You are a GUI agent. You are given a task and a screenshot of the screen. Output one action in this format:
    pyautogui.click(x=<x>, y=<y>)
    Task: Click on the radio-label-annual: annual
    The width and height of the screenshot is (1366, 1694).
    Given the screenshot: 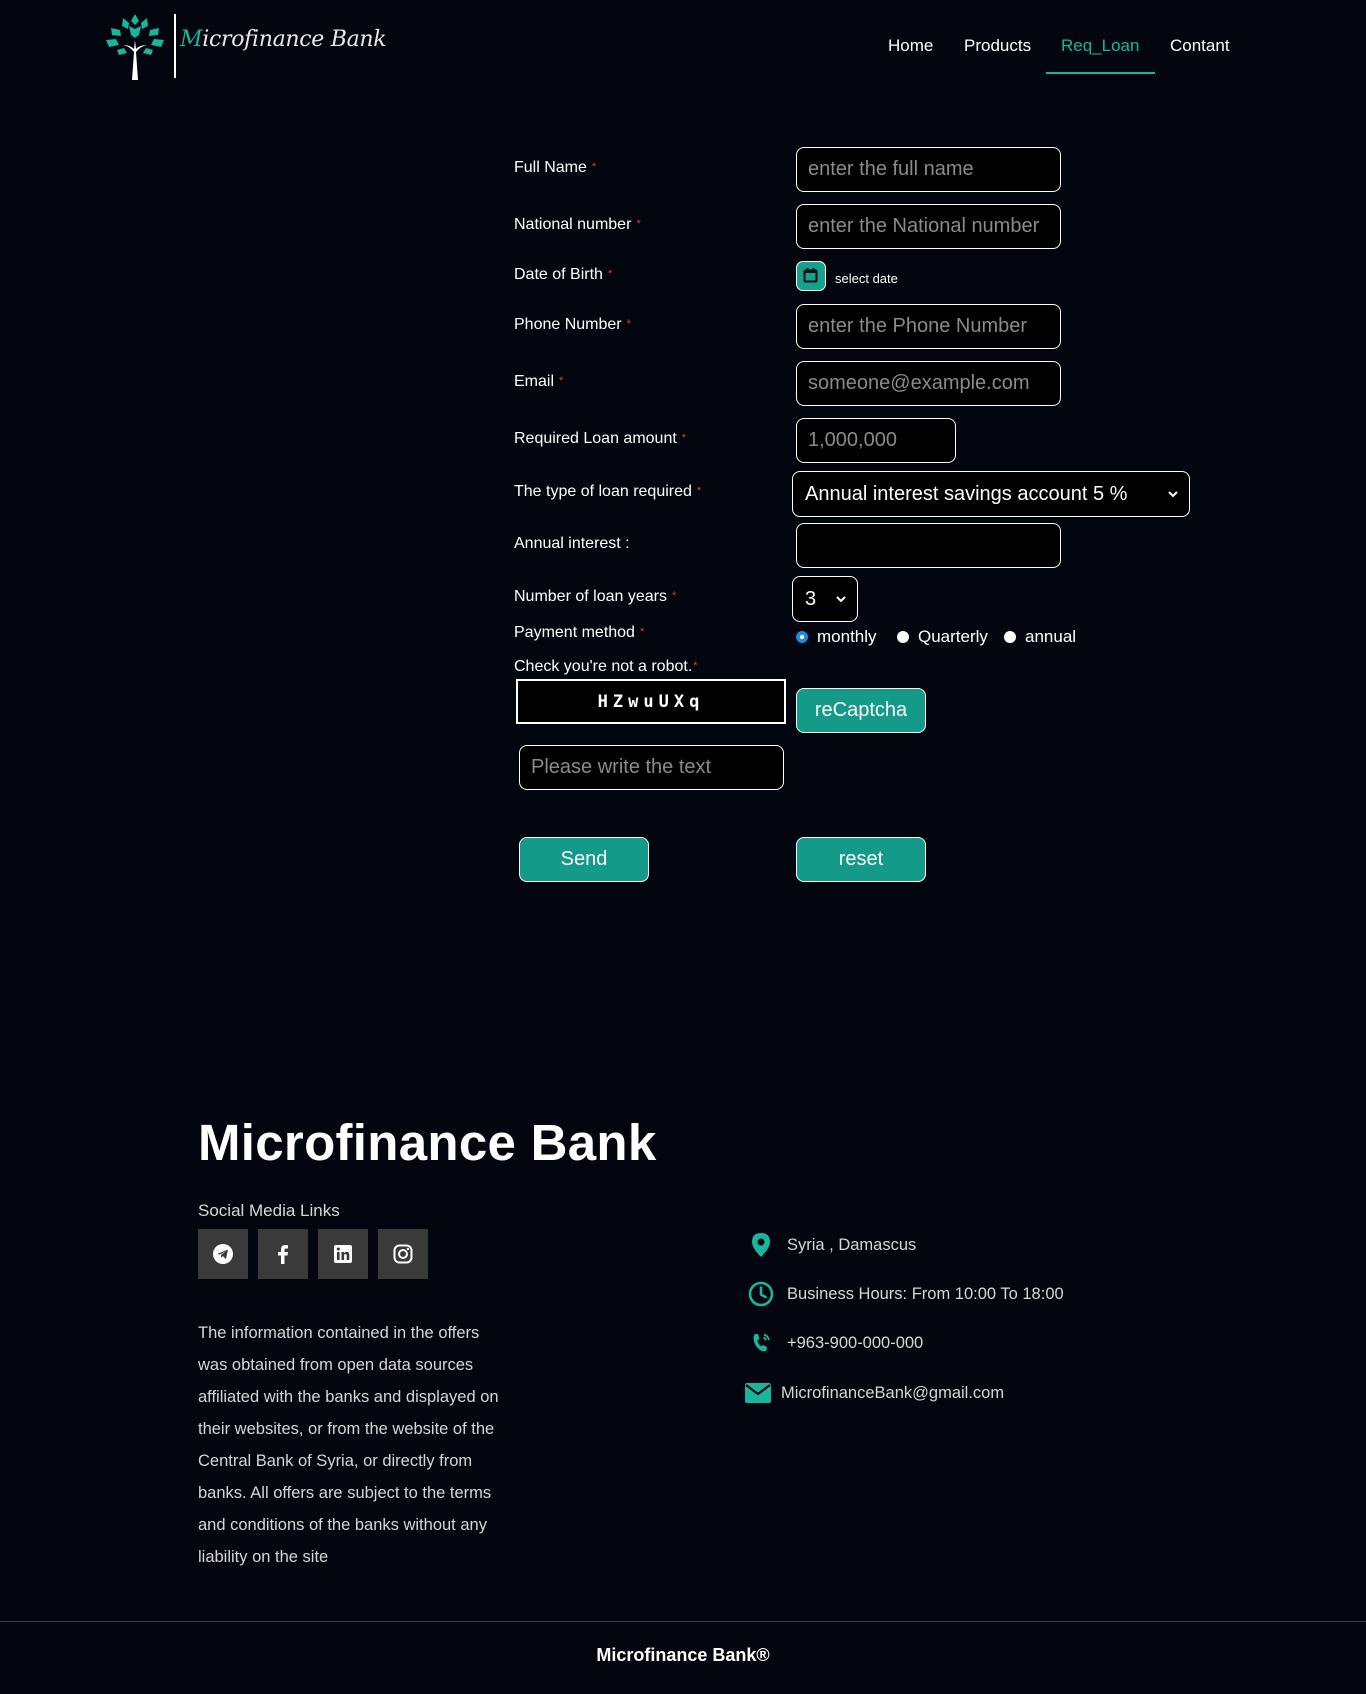 What is the action you would take?
    pyautogui.click(x=1051, y=636)
    